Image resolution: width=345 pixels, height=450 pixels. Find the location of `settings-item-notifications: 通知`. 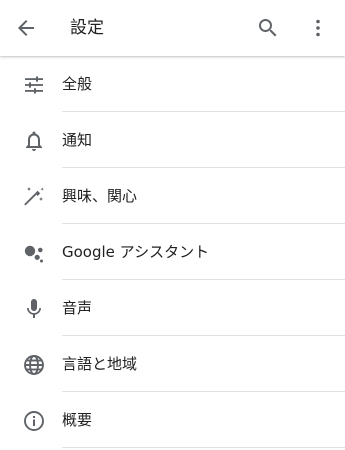

settings-item-notifications: 通知 is located at coordinates (172, 140).